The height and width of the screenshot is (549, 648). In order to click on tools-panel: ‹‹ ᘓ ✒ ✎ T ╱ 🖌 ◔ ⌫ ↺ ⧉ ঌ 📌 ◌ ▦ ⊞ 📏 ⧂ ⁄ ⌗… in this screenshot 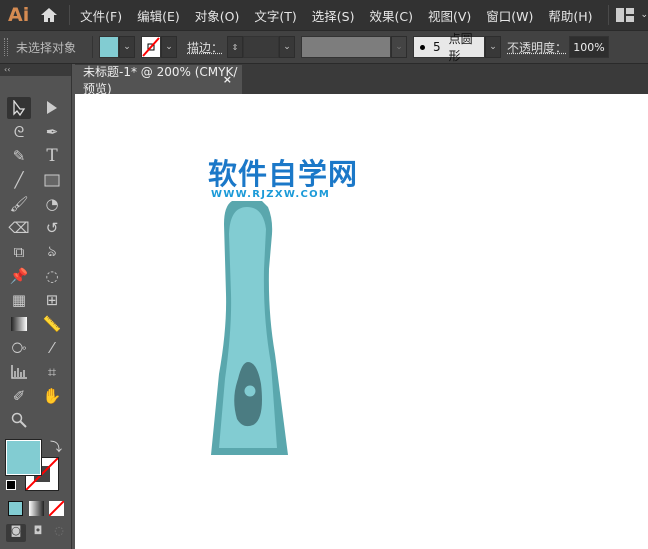, I will do `click(36, 306)`.